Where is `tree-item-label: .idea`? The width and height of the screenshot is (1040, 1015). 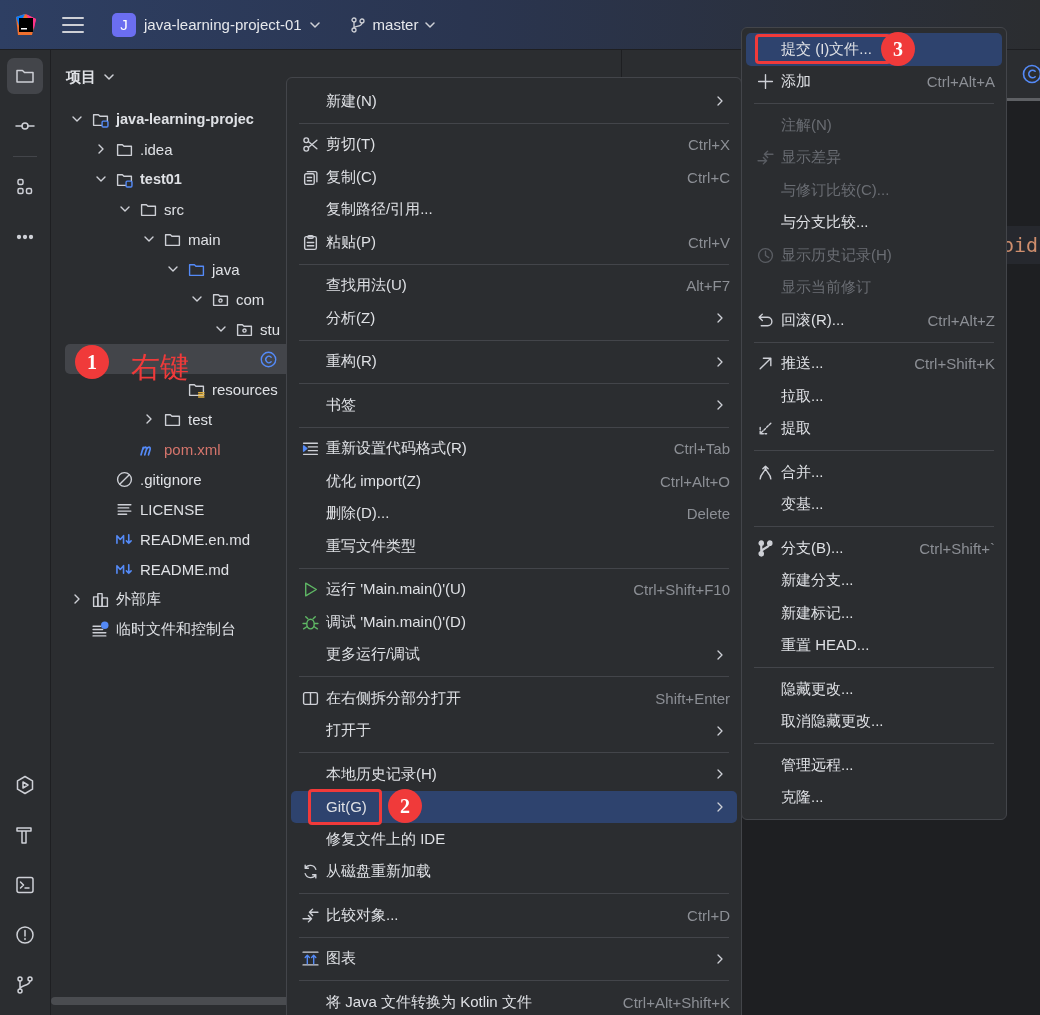
tree-item-label: .idea is located at coordinates (156, 149).